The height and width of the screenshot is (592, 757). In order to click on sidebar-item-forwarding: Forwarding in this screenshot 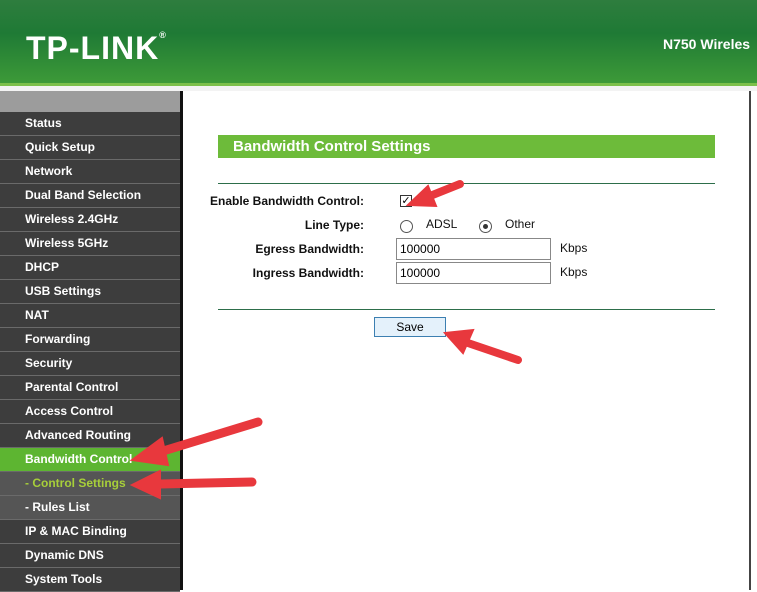, I will do `click(90, 340)`.